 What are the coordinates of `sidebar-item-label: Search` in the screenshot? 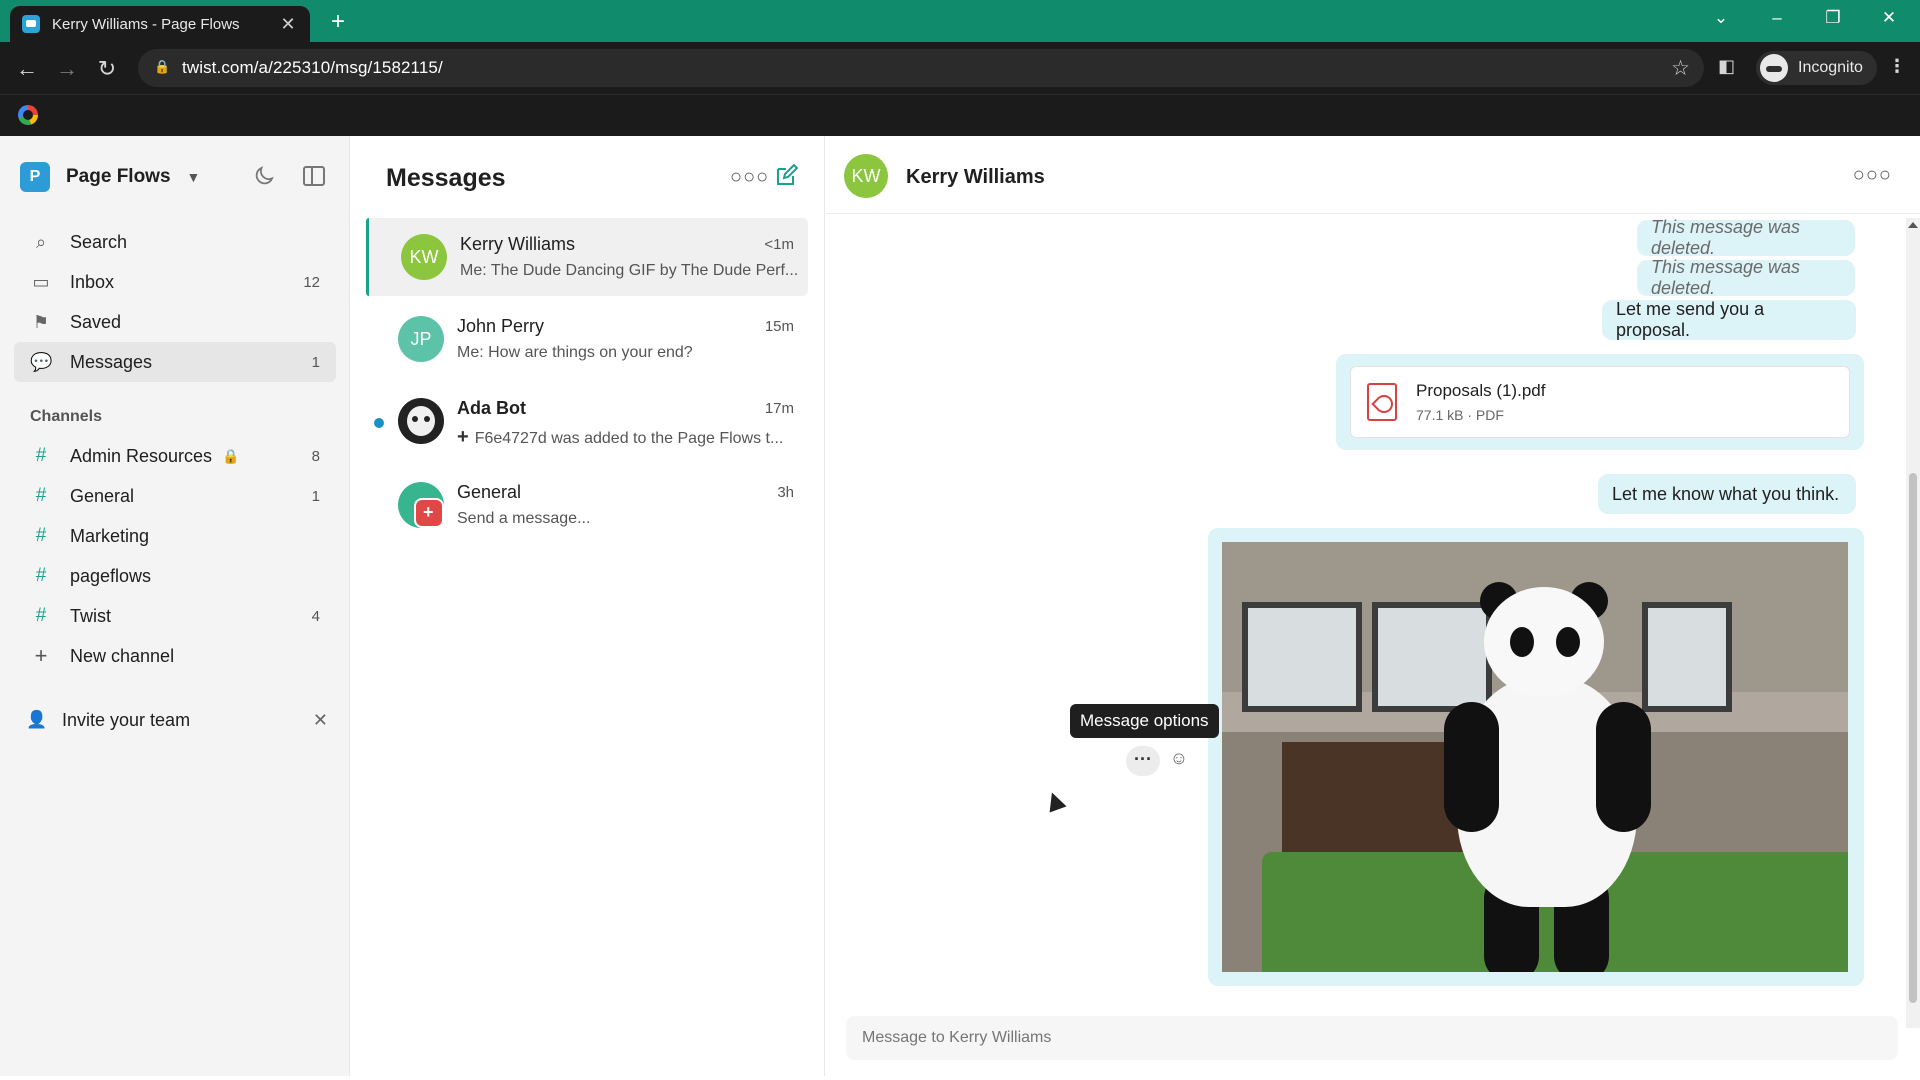 It's located at (99, 241).